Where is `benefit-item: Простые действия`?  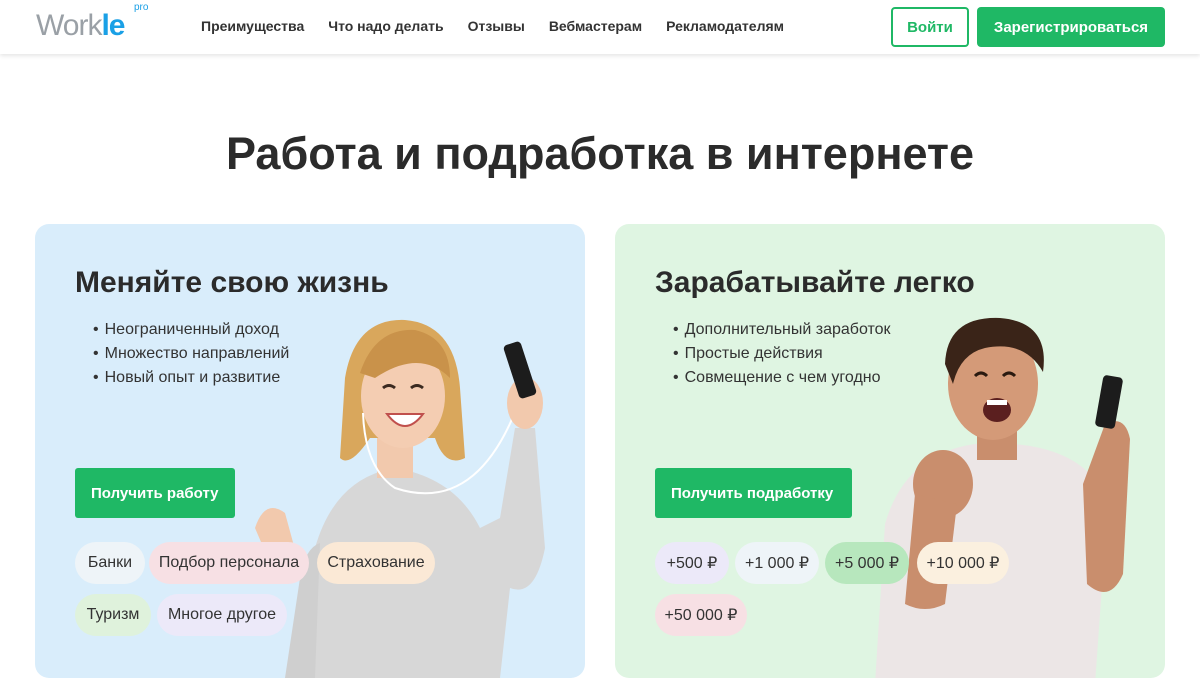 benefit-item: Простые действия is located at coordinates (782, 354).